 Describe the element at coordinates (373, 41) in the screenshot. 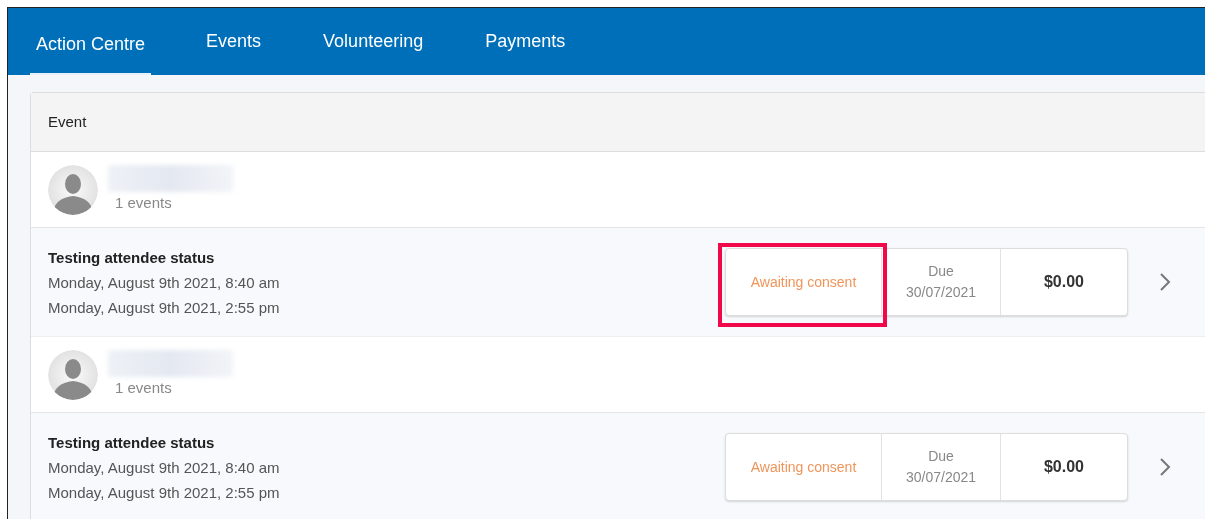

I see `nav-tab: Volunteering` at that location.